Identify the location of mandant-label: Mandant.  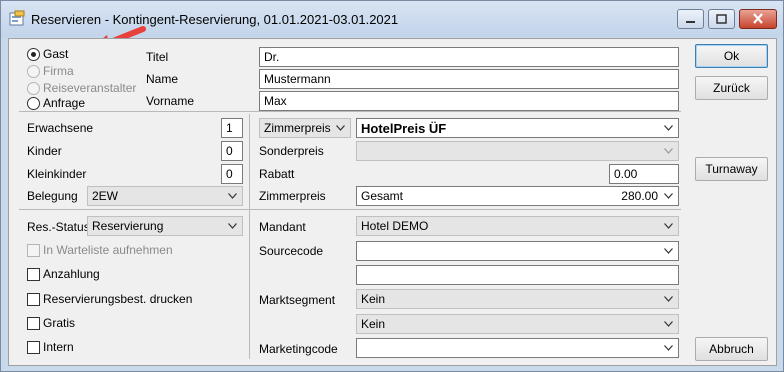
(282, 227).